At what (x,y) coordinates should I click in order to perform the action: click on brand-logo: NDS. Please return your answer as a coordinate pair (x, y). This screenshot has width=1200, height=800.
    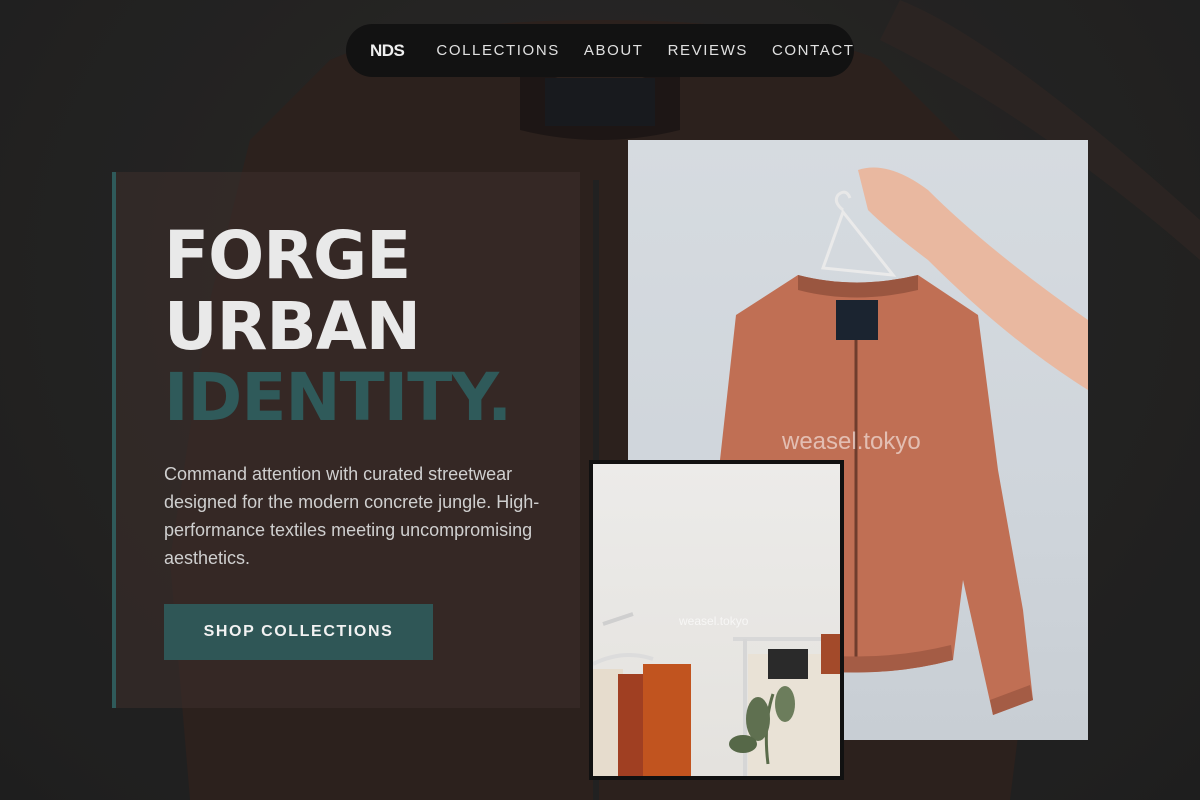
    Looking at the image, I should click on (387, 51).